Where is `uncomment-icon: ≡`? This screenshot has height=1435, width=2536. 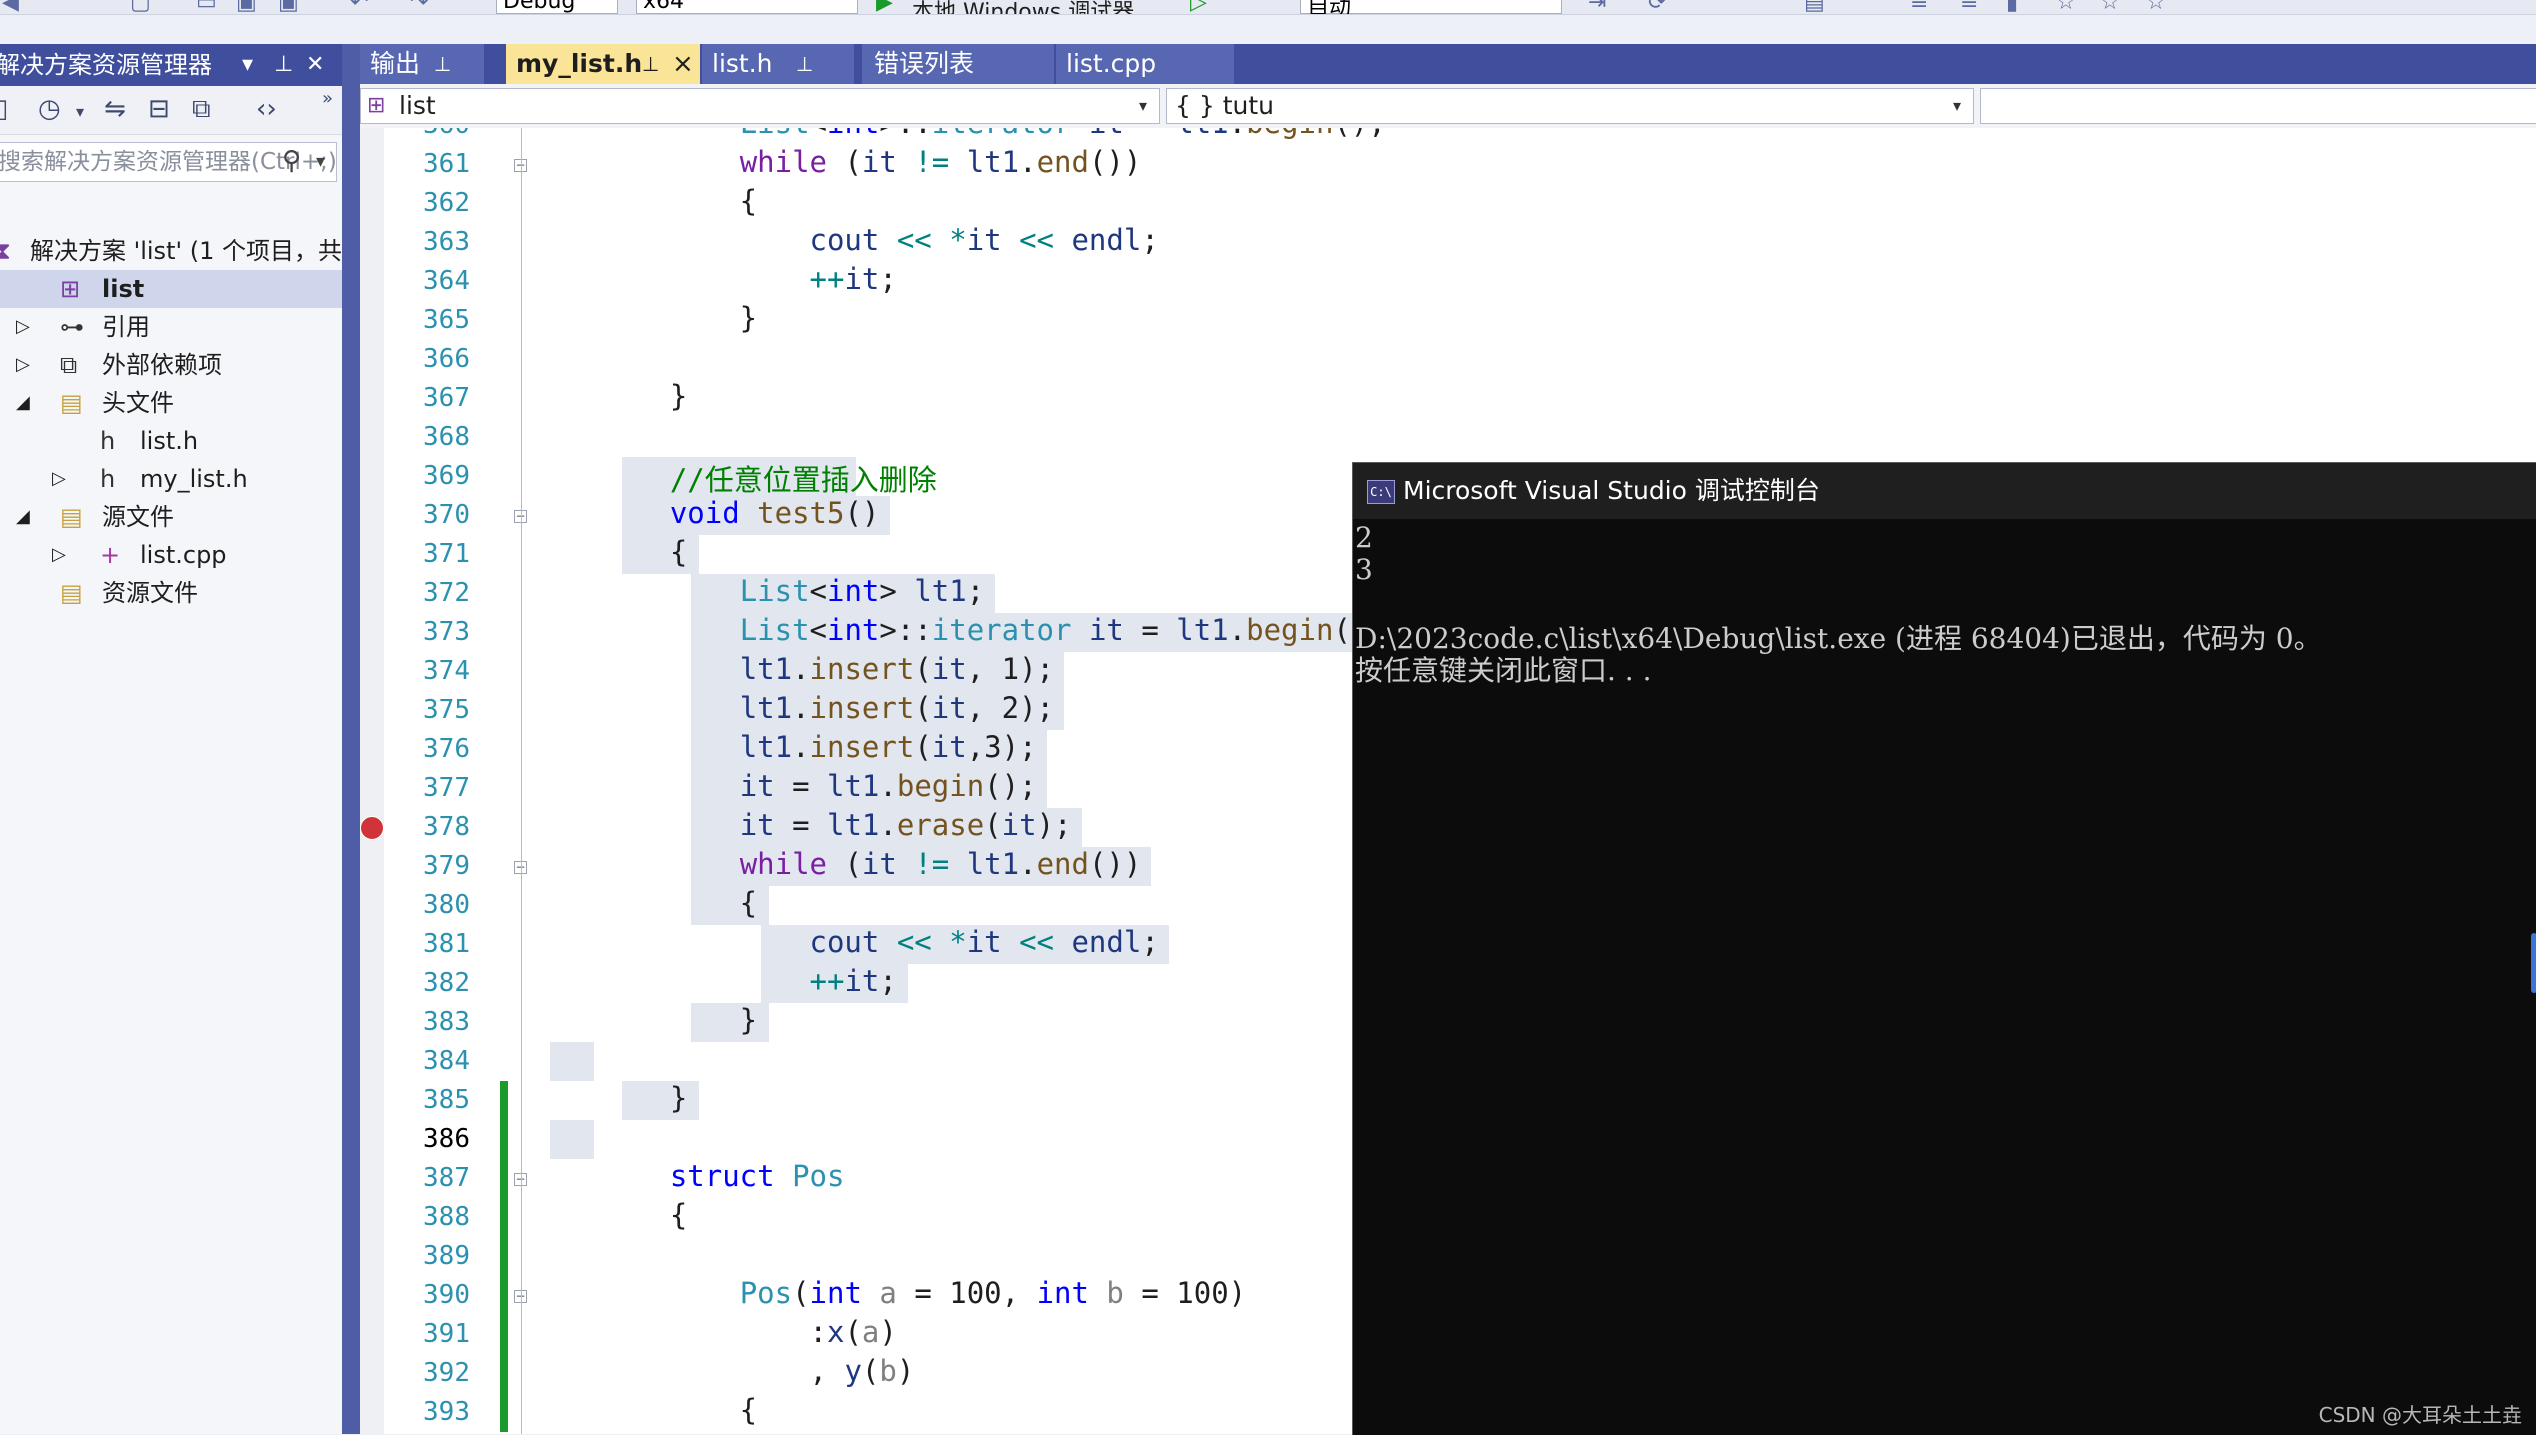 uncomment-icon: ≡ is located at coordinates (1969, 7).